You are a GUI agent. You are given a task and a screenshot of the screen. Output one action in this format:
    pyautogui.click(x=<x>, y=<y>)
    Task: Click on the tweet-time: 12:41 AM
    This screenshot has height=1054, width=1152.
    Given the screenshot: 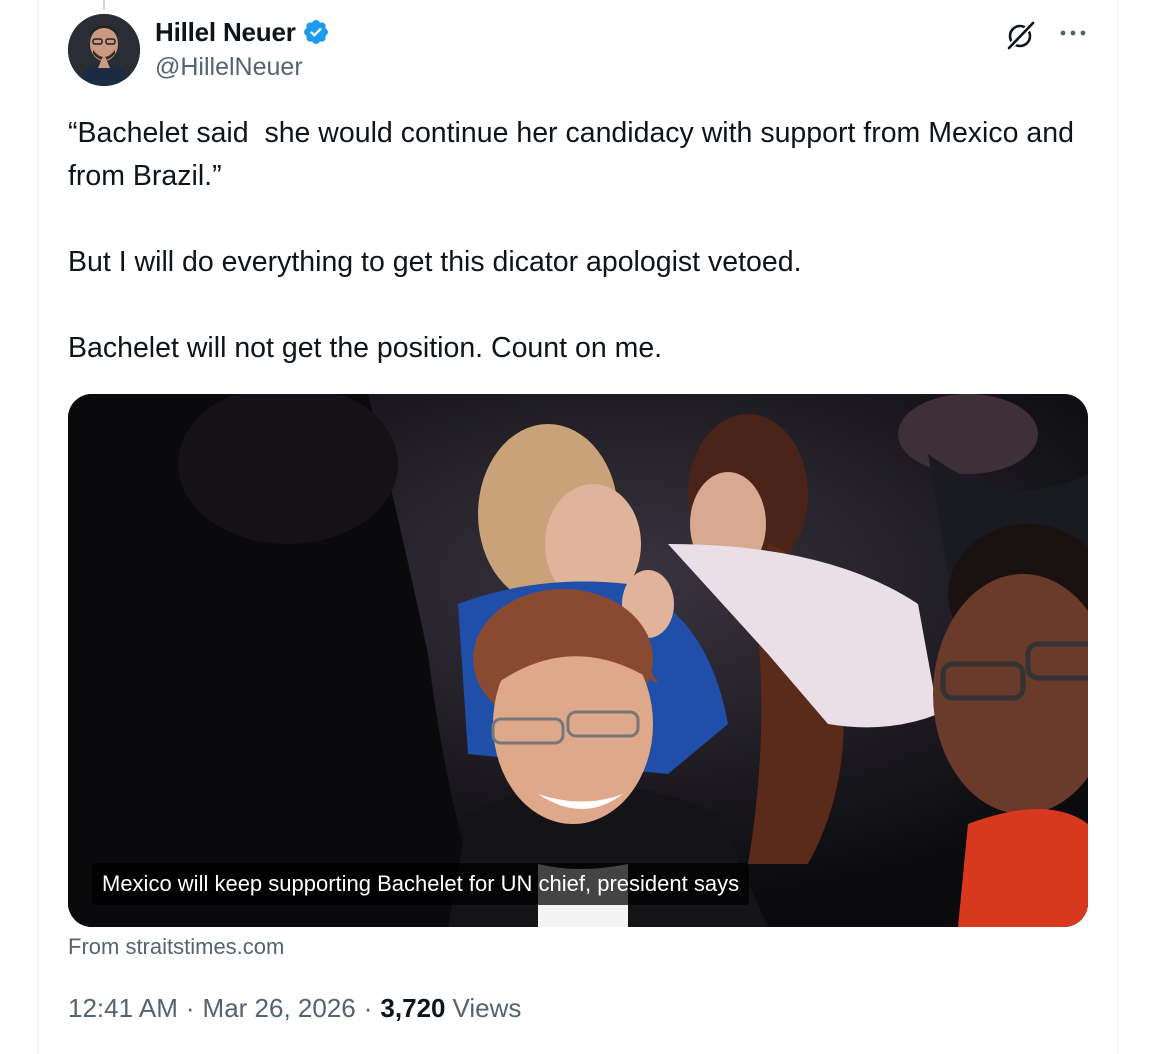 What is the action you would take?
    pyautogui.click(x=123, y=1008)
    